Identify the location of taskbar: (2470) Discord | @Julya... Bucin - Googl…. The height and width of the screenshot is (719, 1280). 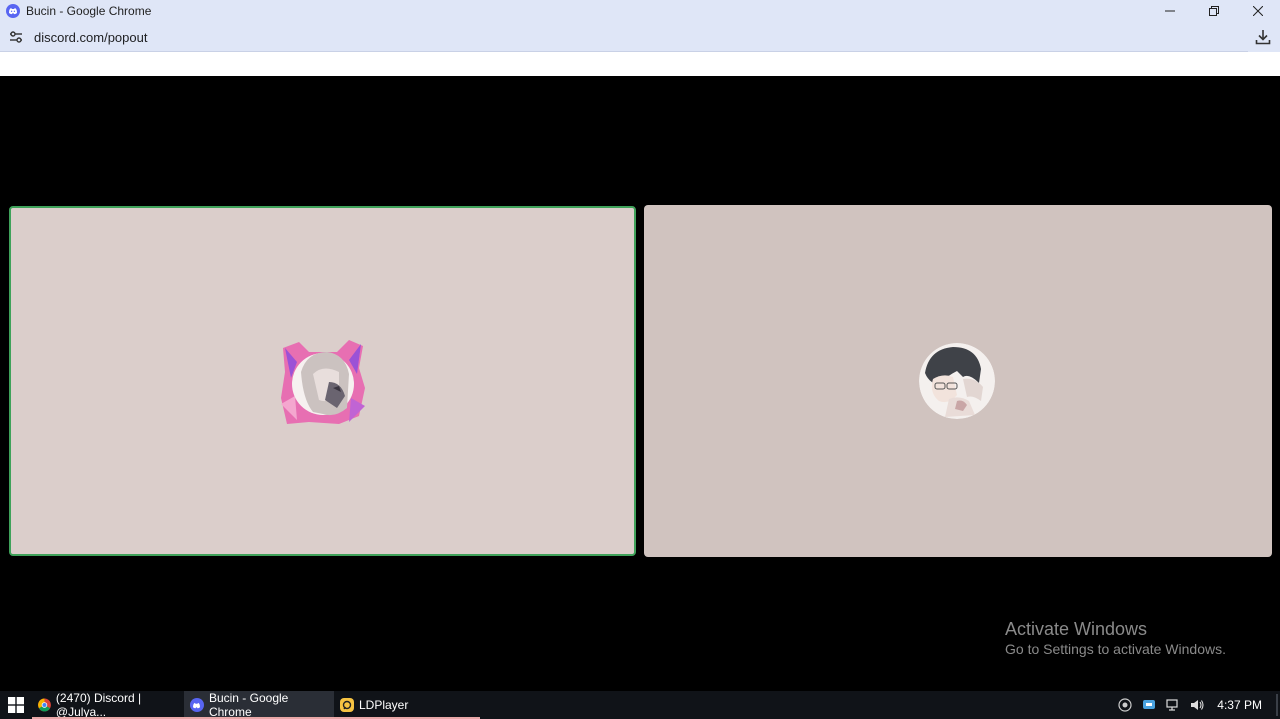
(640, 705).